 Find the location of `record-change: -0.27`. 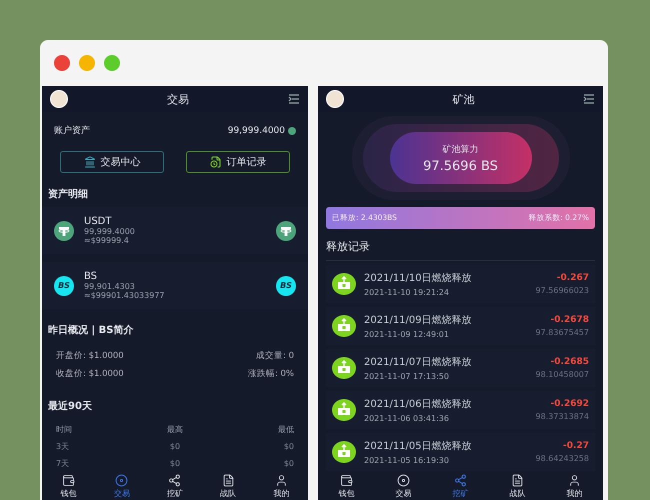

record-change: -0.27 is located at coordinates (576, 446).